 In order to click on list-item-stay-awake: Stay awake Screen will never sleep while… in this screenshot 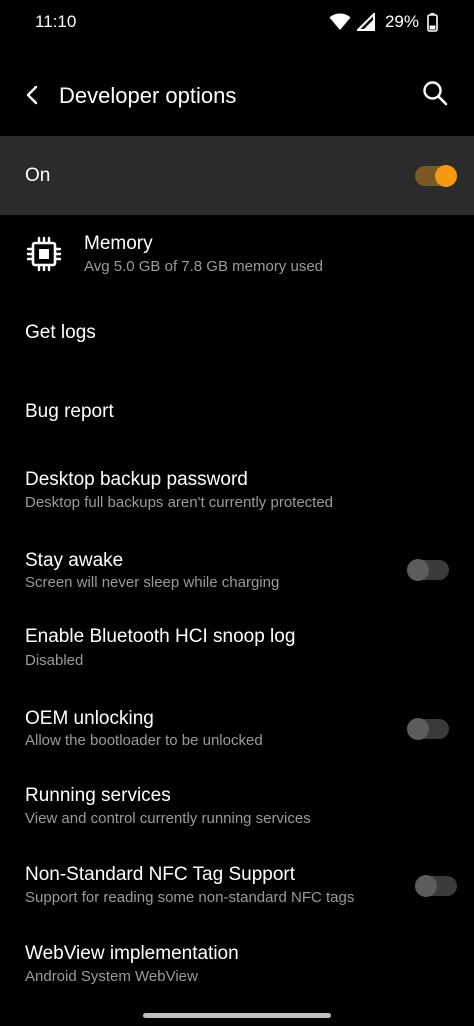, I will do `click(237, 573)`.